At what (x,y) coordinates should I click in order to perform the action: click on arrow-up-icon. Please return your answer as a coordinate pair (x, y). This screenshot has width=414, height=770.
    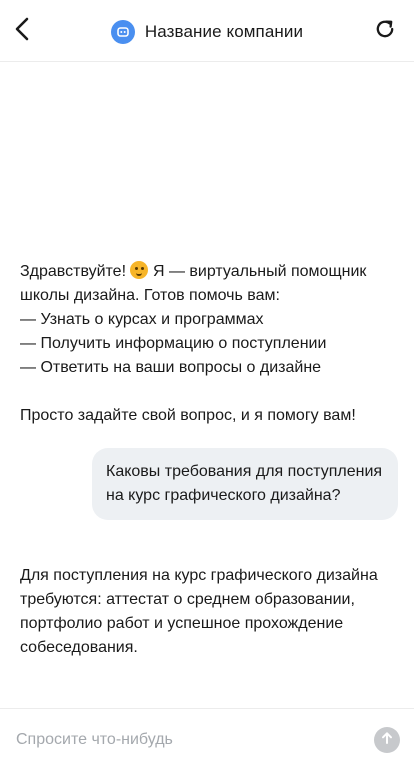
    Looking at the image, I should click on (387, 740).